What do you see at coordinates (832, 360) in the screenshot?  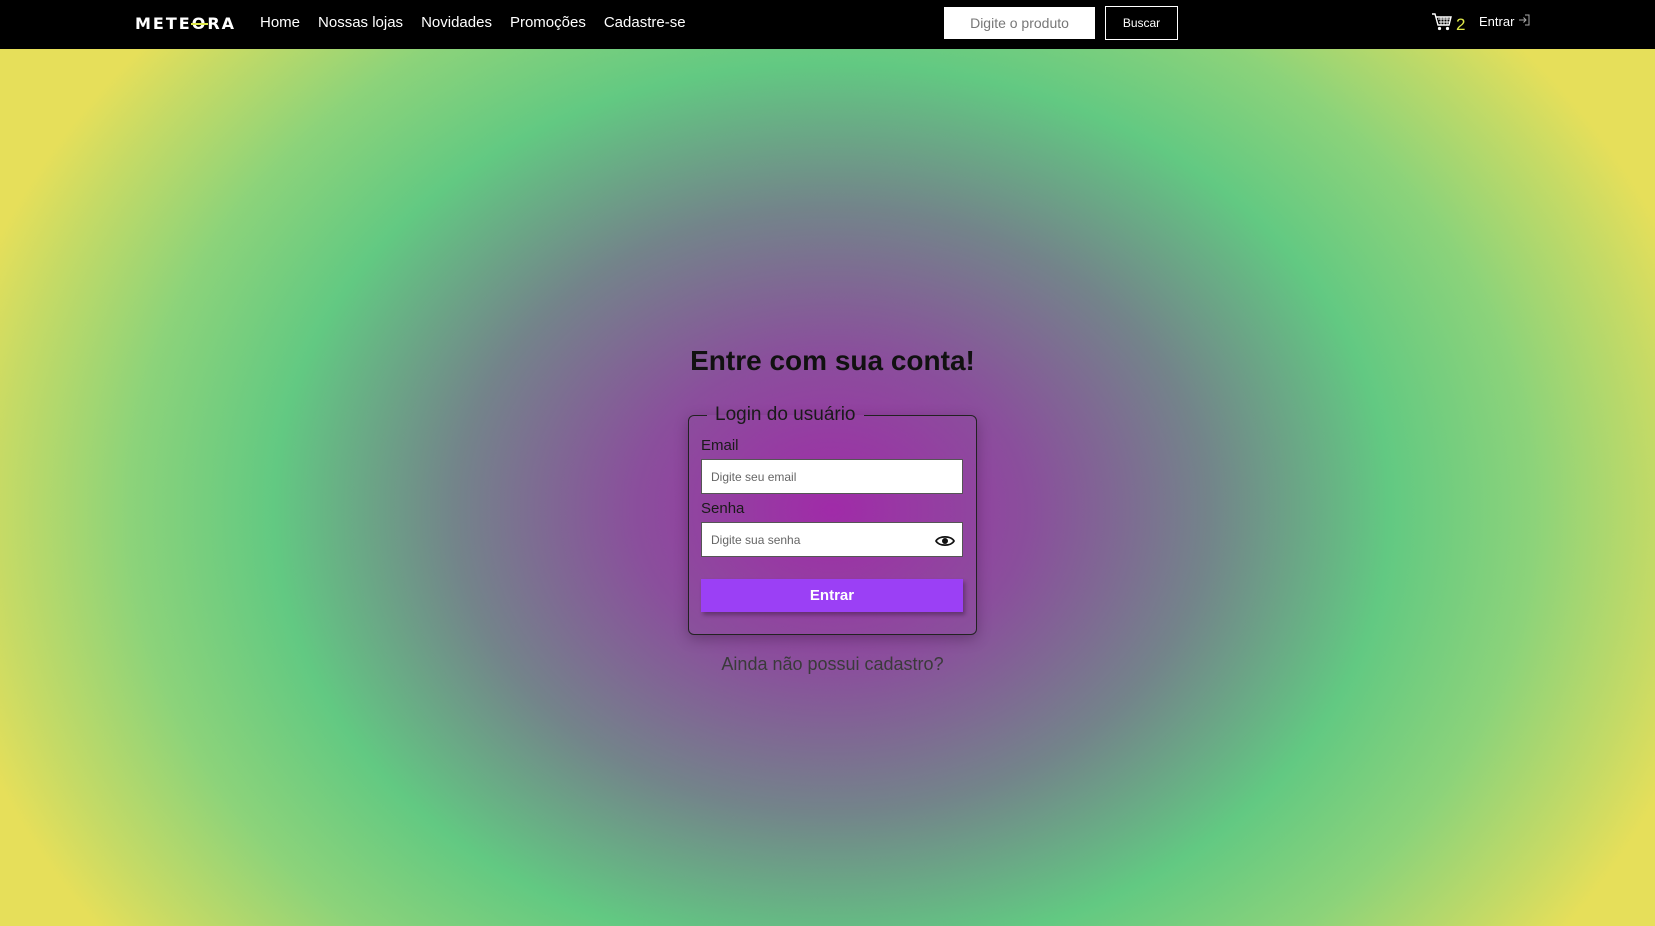 I see `page-title: Entre com sua conta!` at bounding box center [832, 360].